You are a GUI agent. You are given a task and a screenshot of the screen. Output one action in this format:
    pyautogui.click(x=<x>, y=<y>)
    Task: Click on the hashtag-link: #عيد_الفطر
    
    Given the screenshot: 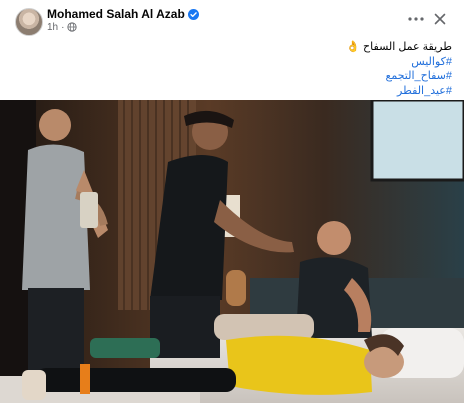 What is the action you would take?
    pyautogui.click(x=424, y=91)
    